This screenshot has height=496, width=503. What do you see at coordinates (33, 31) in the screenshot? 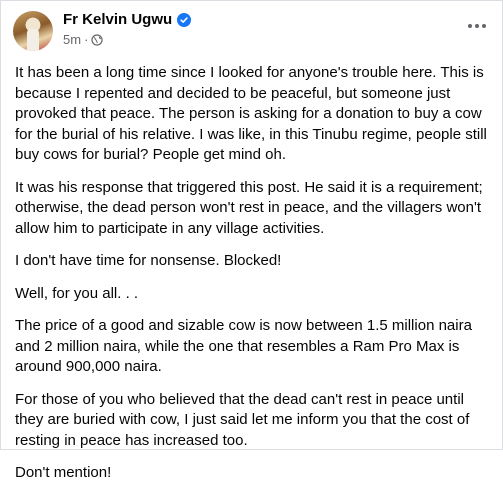
I see `author-avatar` at bounding box center [33, 31].